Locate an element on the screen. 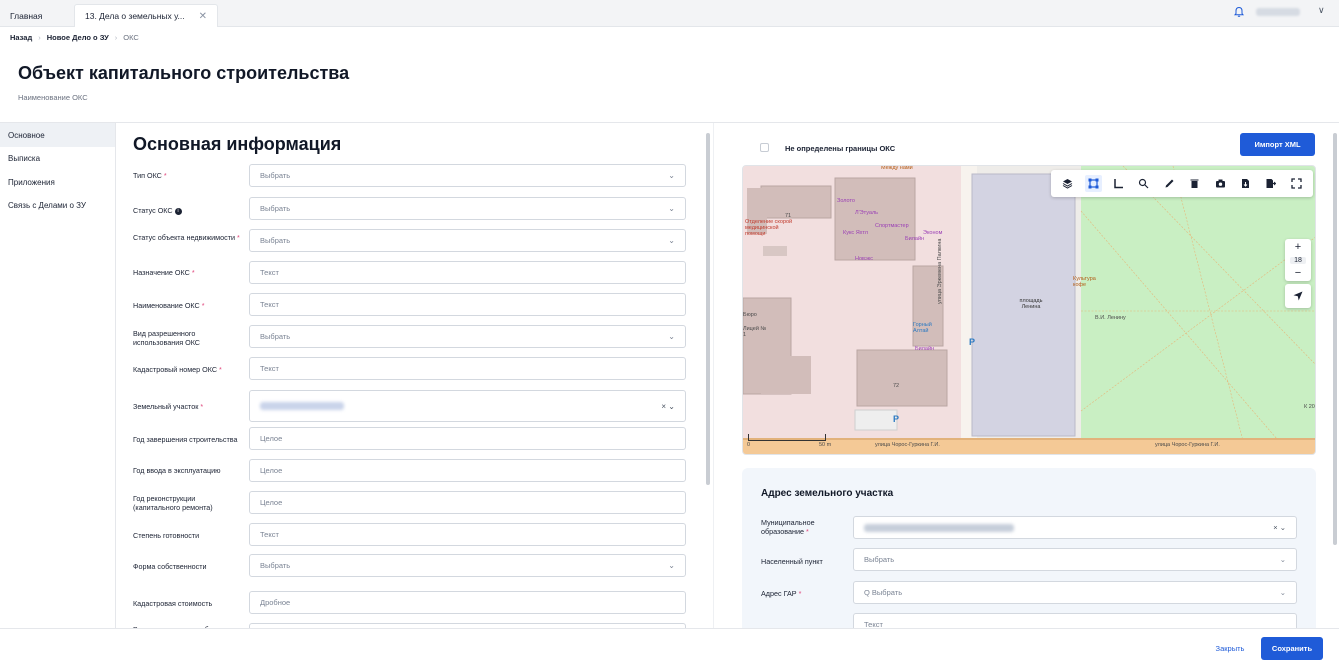 The width and height of the screenshot is (1339, 667). field-label: Кадастровая стоимость is located at coordinates (173, 603).